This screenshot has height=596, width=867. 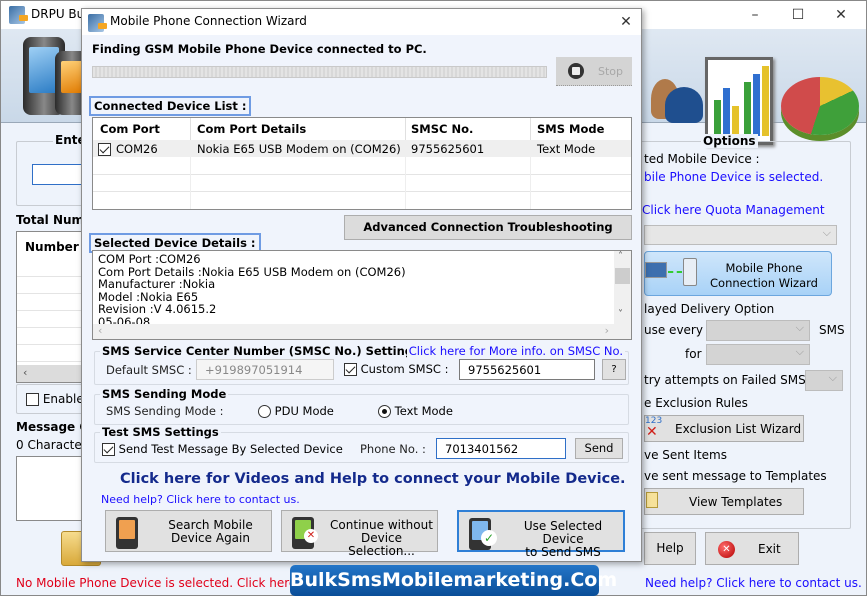 What do you see at coordinates (684, 105) in the screenshot?
I see `person-image-icon` at bounding box center [684, 105].